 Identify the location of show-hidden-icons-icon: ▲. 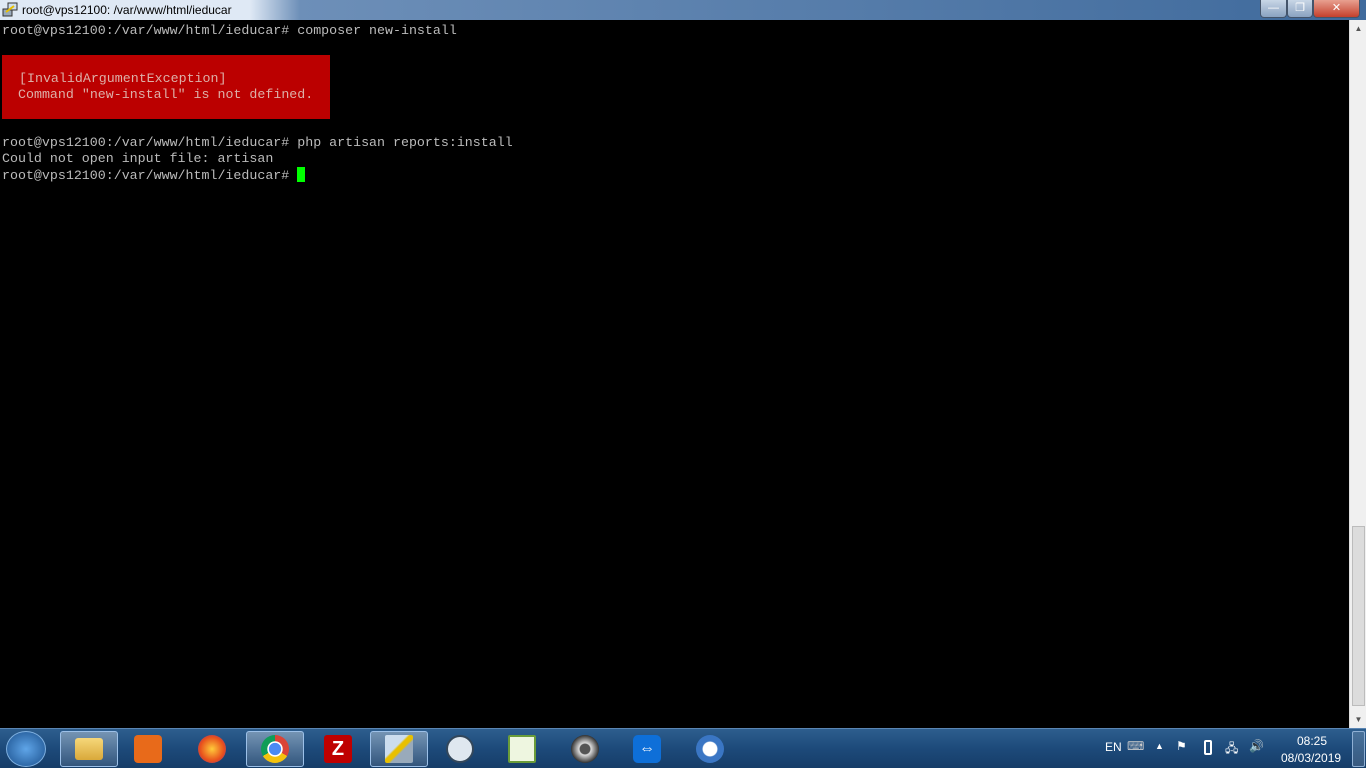
(1159, 746).